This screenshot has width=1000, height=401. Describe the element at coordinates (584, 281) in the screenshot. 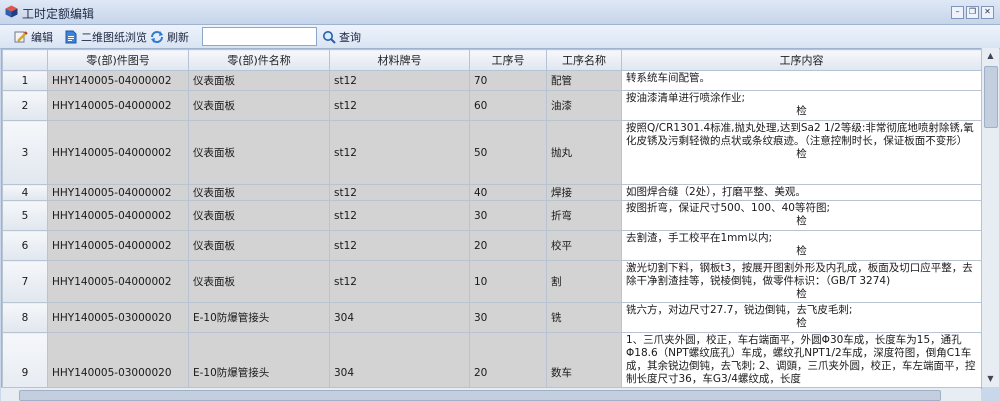

I see `cell-op-name: 割` at that location.